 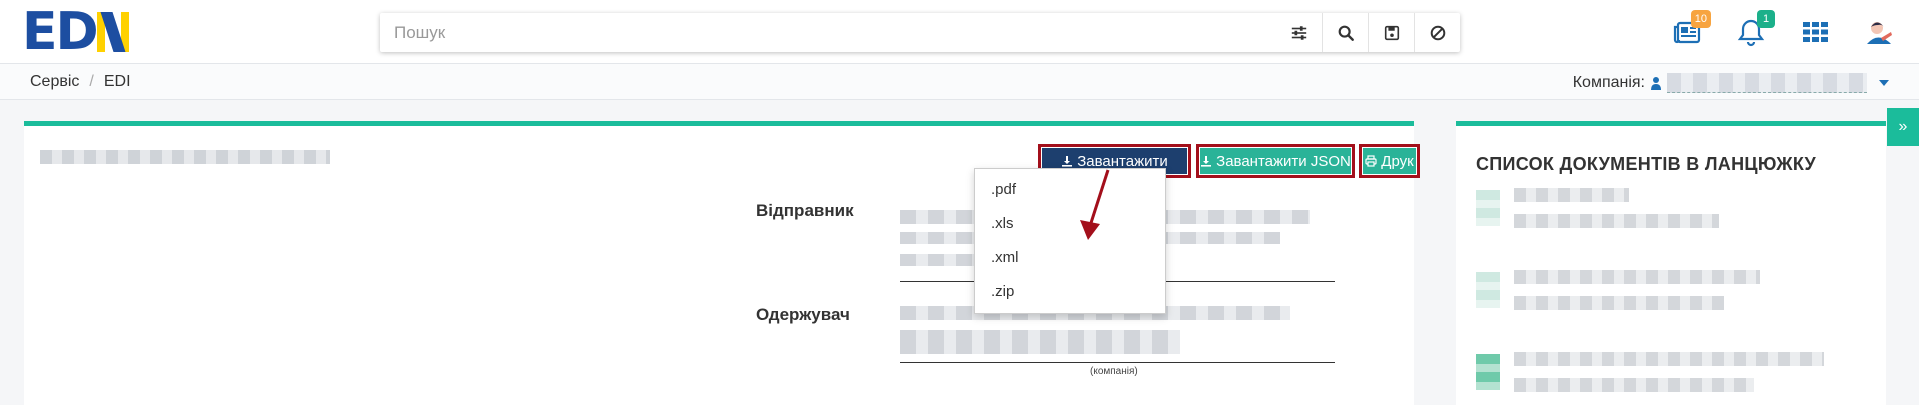 I want to click on person-icon, so click(x=1656, y=83).